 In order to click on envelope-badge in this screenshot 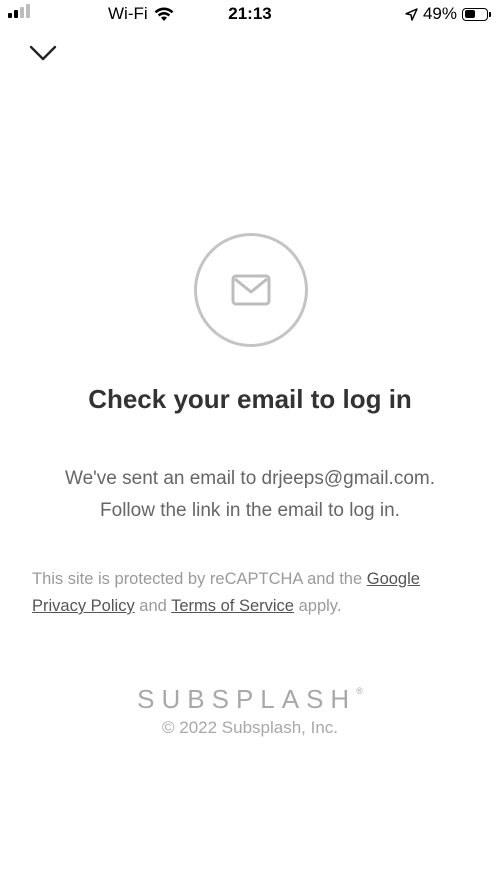, I will do `click(251, 290)`.